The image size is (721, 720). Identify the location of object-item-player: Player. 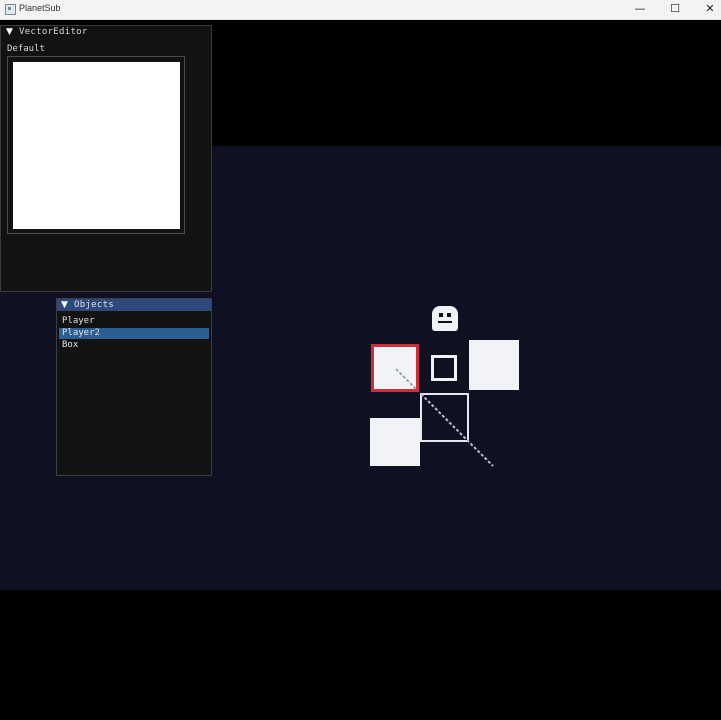
(134, 321).